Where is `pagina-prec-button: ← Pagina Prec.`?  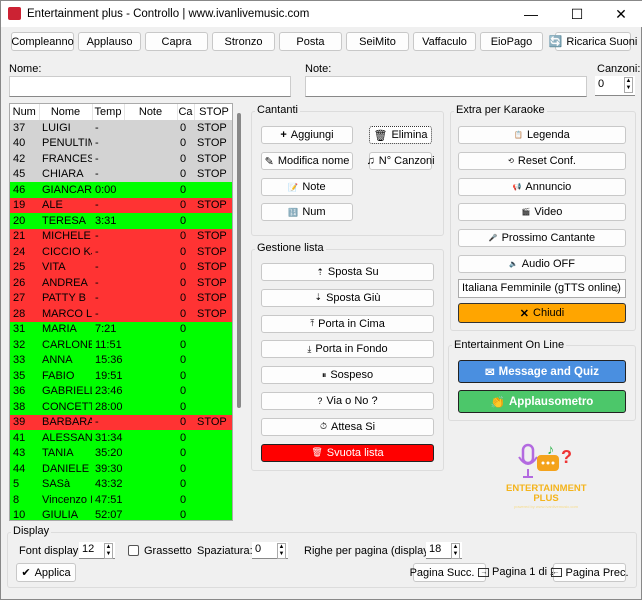
pagina-prec-button: ← Pagina Prec. is located at coordinates (589, 572).